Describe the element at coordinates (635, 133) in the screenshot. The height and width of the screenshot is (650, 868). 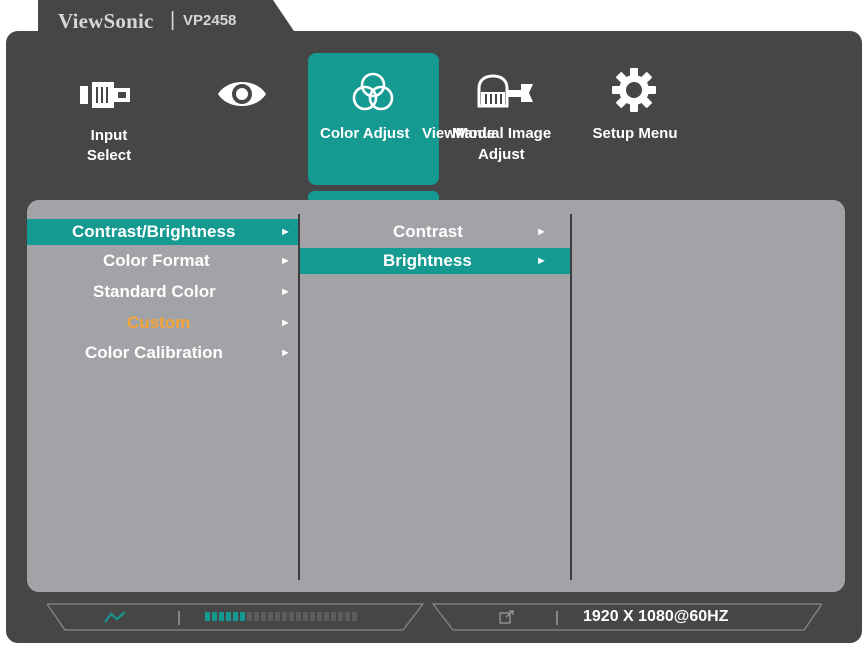
I see `tab-setup-menu-label: Setup Menu` at that location.